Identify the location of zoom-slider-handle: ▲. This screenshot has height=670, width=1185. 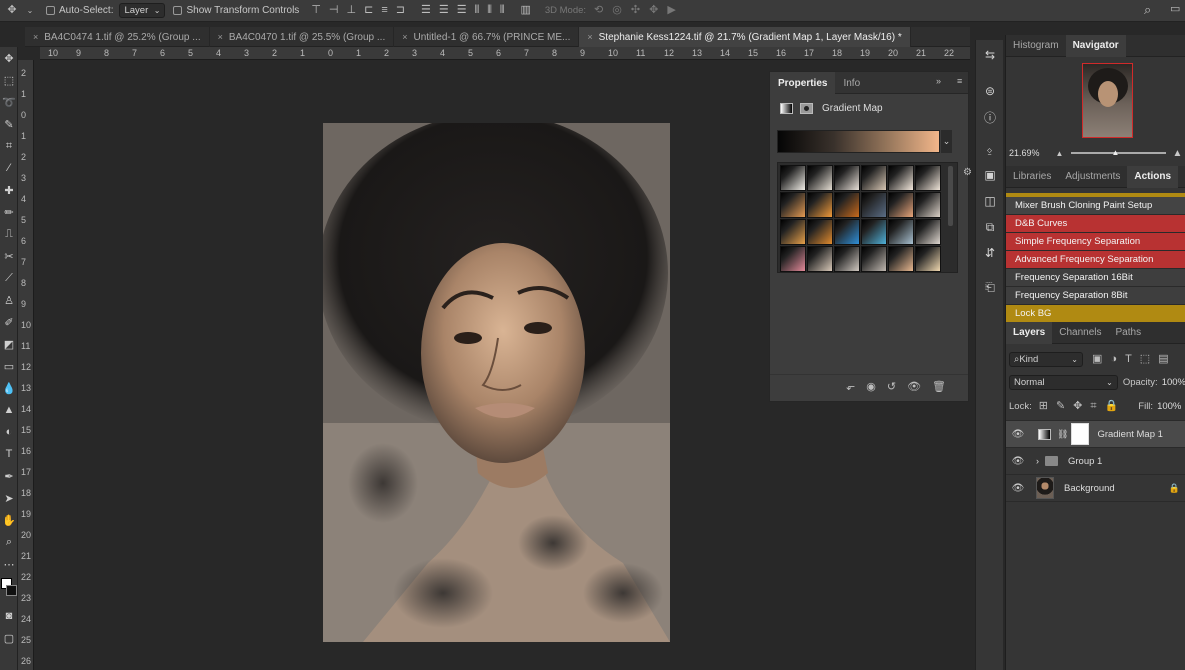
(1115, 152).